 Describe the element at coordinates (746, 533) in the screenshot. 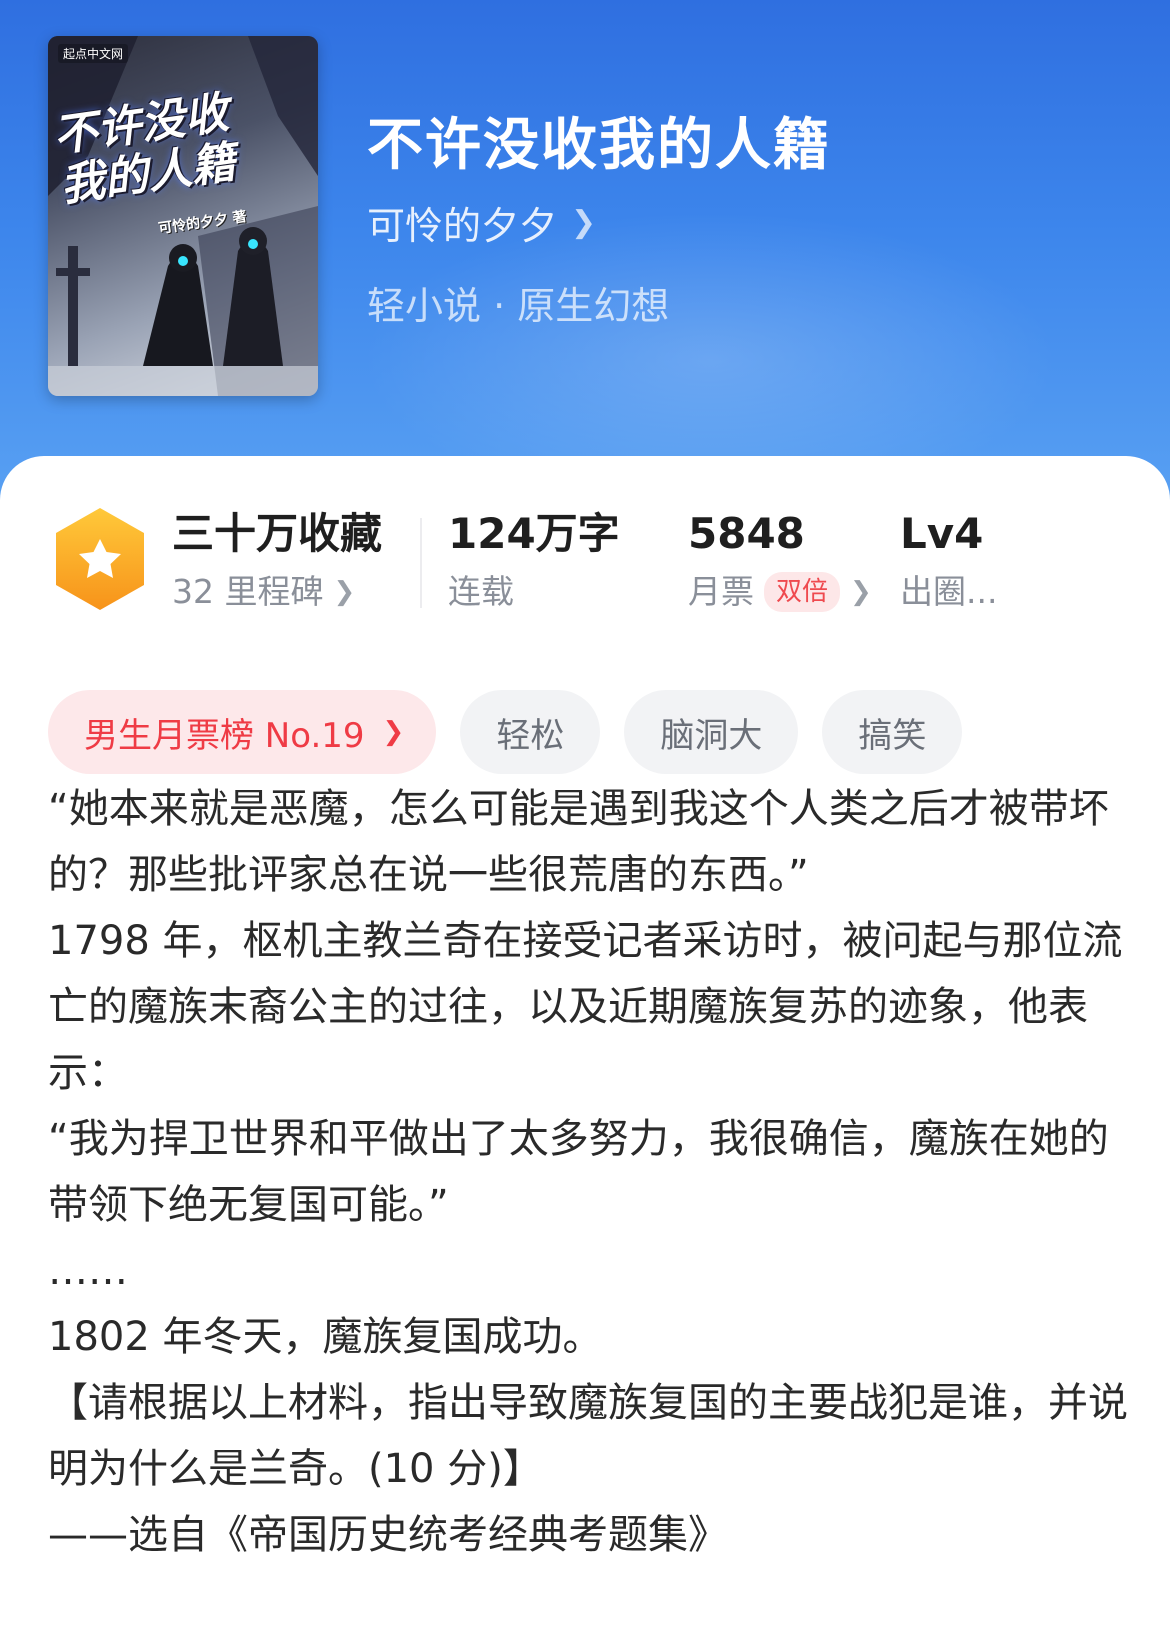

I see `tickets-value: 5848` at that location.